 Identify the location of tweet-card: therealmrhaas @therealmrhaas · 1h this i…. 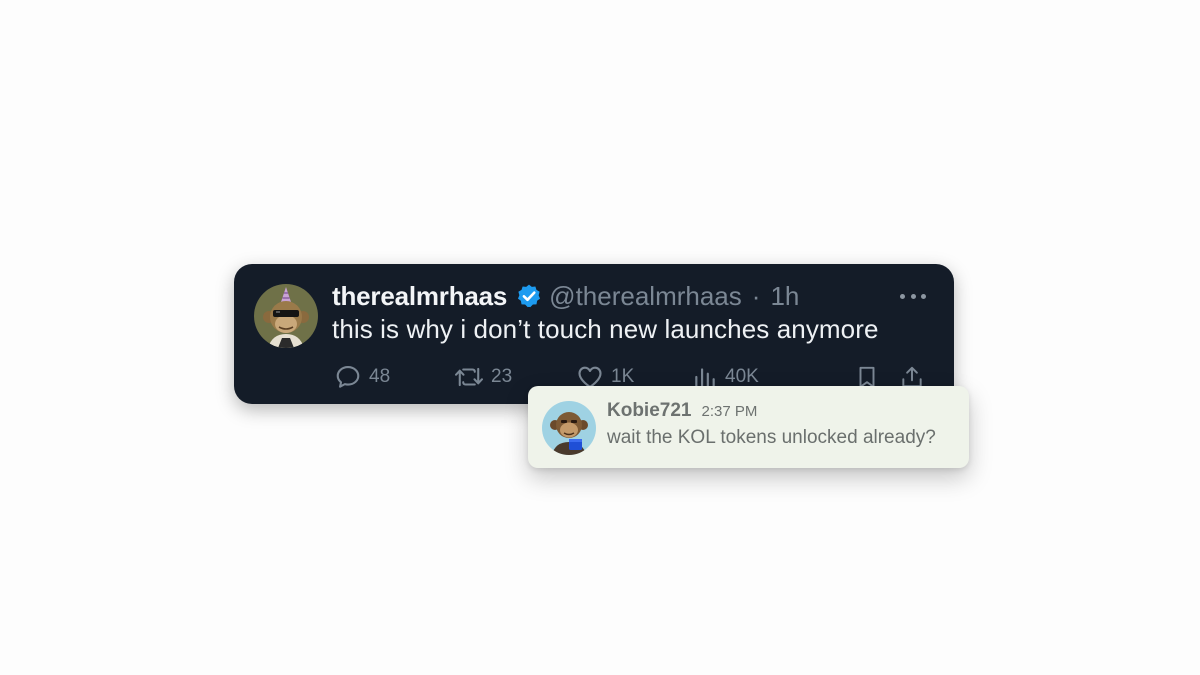
(594, 334).